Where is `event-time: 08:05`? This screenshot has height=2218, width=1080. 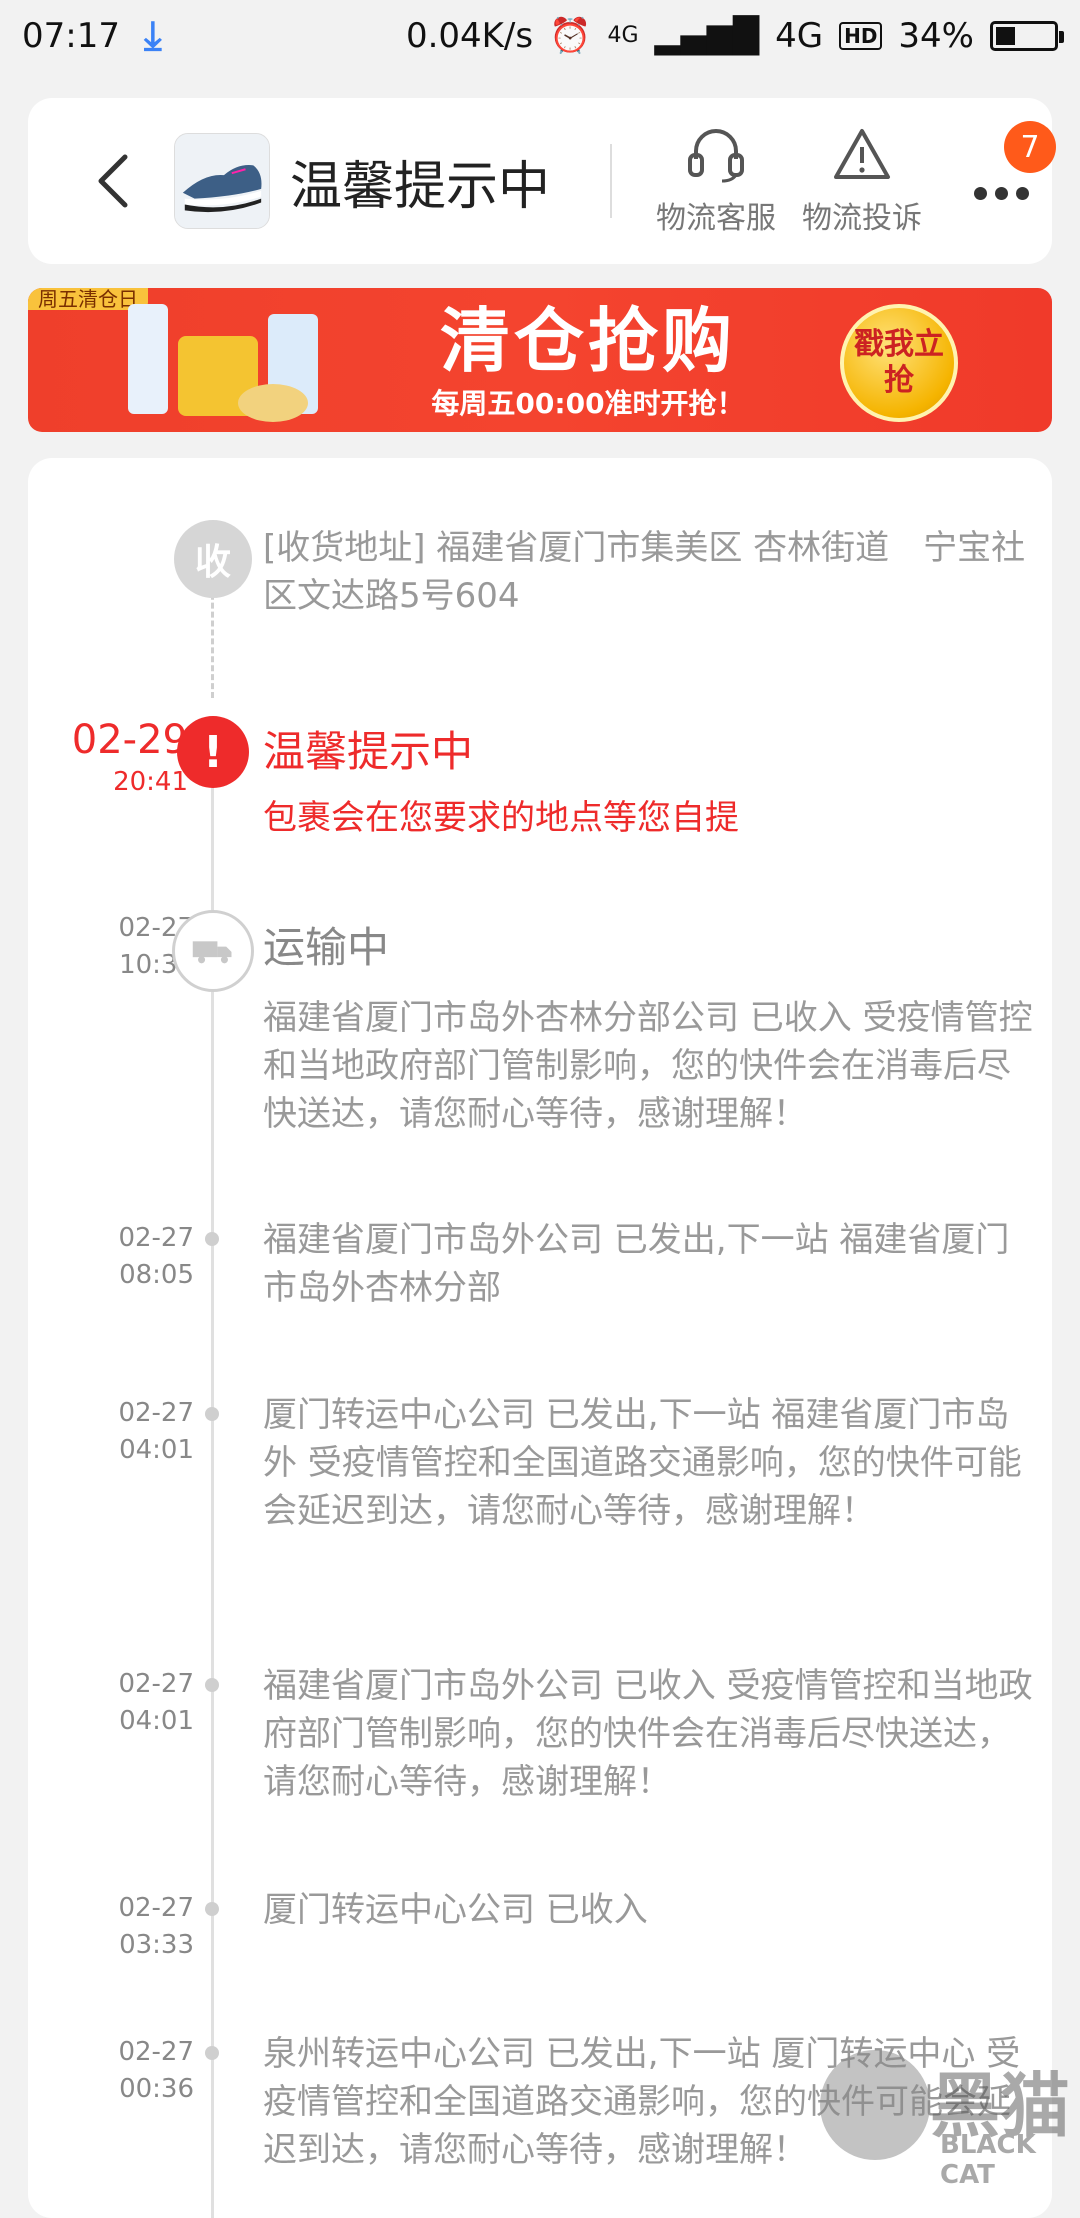 event-time: 08:05 is located at coordinates (156, 1275).